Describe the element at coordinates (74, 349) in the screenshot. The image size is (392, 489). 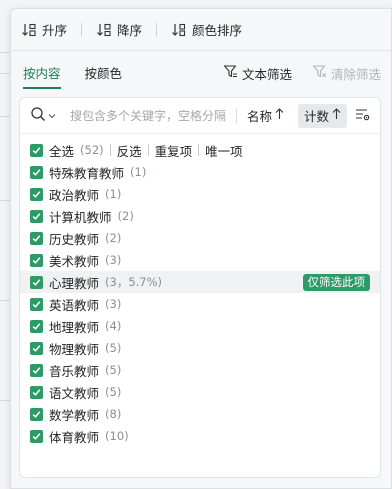
I see `item-label: 物理教师` at that location.